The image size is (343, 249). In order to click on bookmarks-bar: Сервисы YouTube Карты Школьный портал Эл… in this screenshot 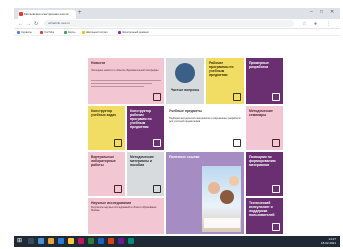, I will do `click(177, 32)`.